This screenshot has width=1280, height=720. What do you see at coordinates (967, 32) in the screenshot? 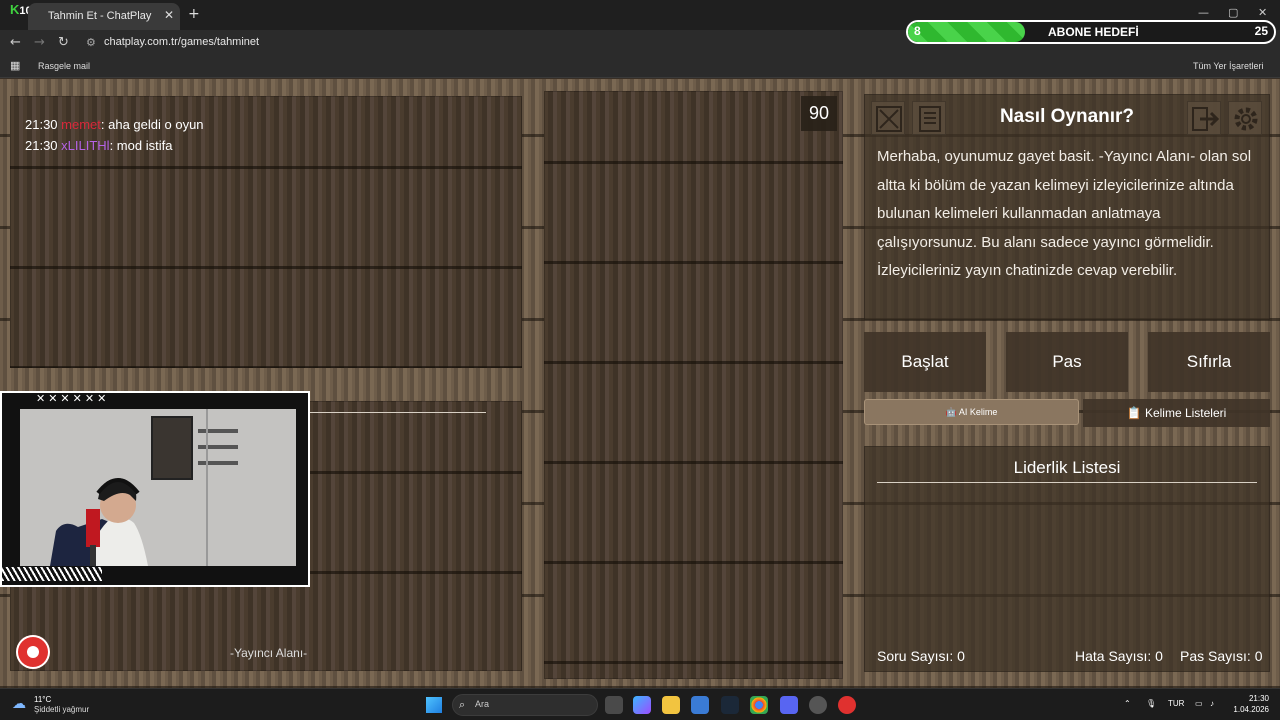
I see `subscriber-goal-fill` at bounding box center [967, 32].